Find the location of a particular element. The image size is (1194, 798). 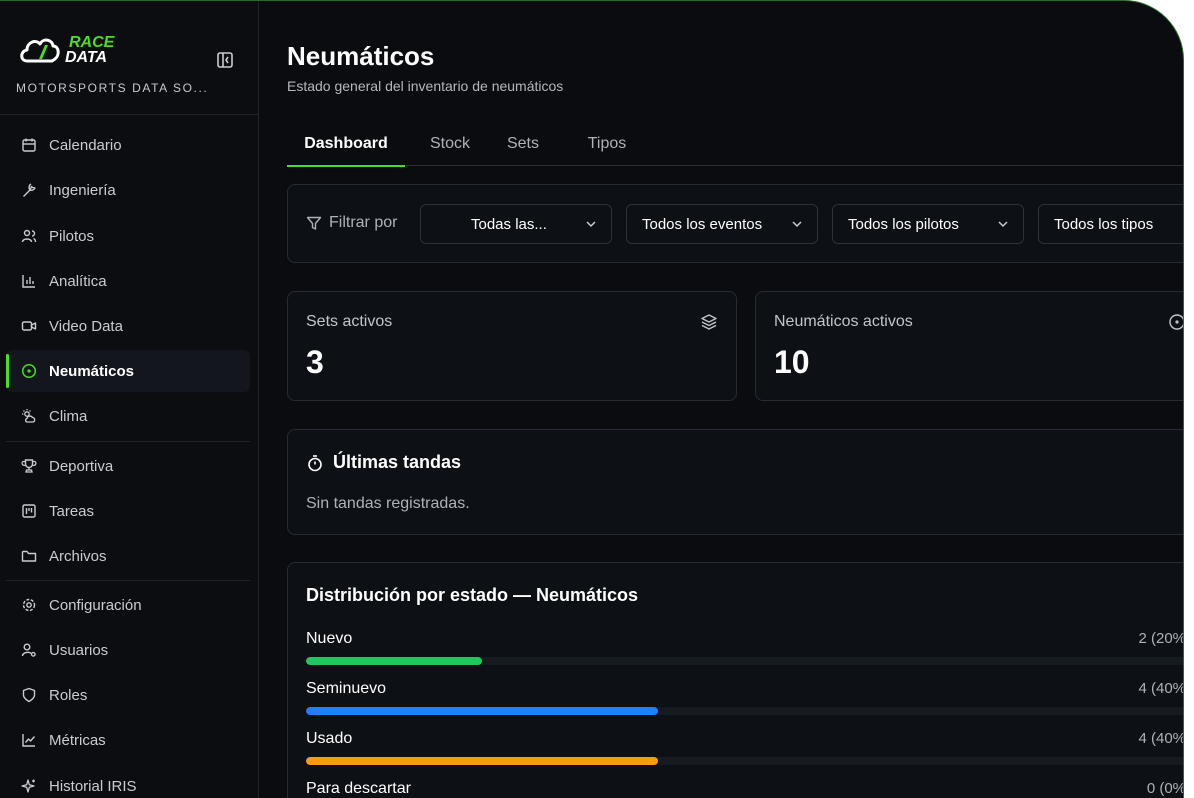

sidebar-item-calendario: Calendario is located at coordinates (128, 145).